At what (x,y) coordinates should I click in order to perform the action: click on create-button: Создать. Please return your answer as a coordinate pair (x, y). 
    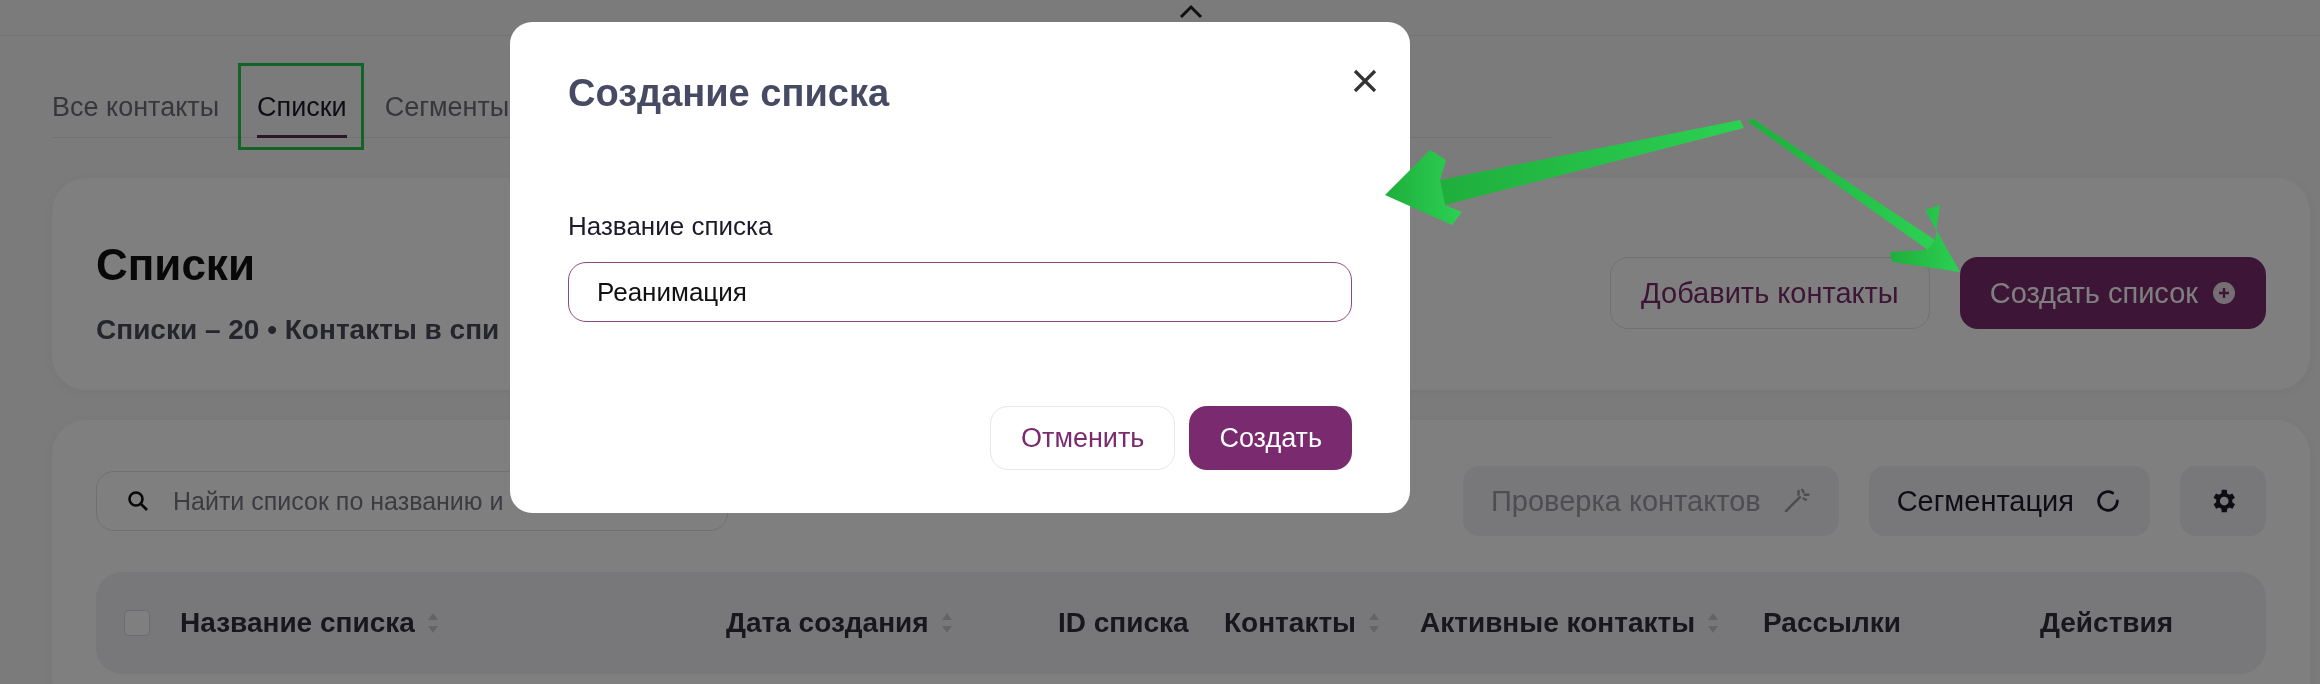
    Looking at the image, I should click on (1270, 438).